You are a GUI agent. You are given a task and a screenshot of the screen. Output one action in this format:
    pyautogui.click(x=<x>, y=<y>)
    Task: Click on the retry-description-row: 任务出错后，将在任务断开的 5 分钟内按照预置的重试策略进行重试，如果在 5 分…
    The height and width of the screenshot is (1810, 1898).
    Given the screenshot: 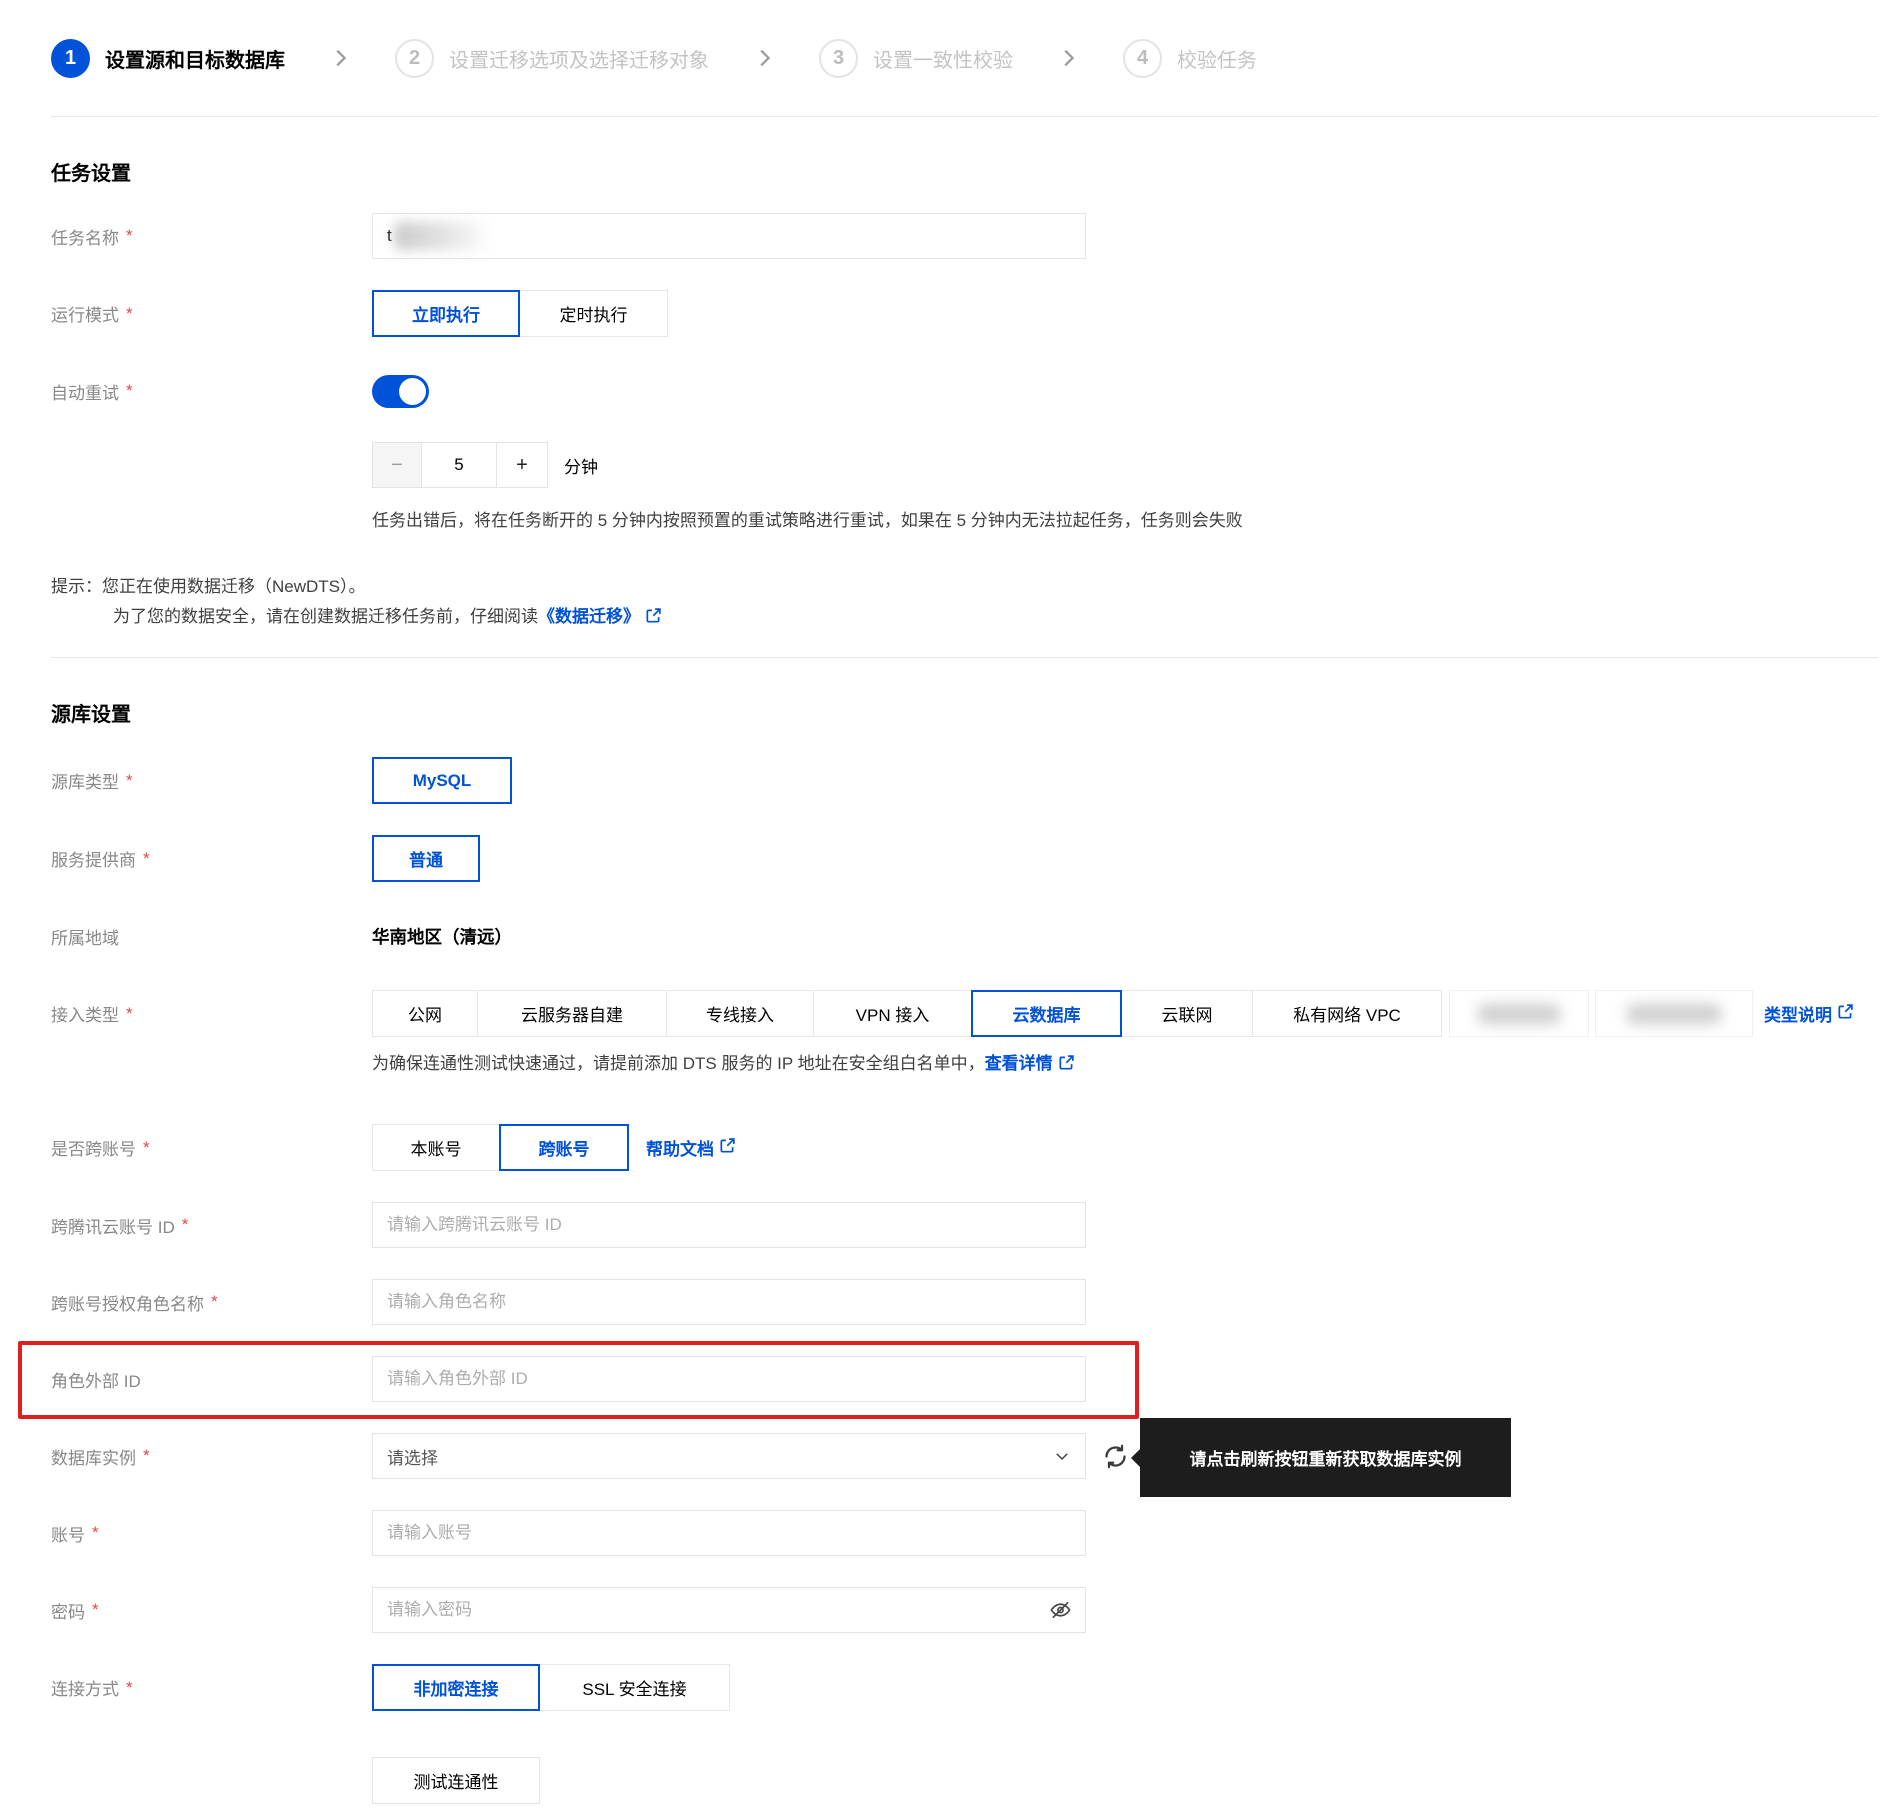 What is the action you would take?
    pyautogui.click(x=974, y=521)
    